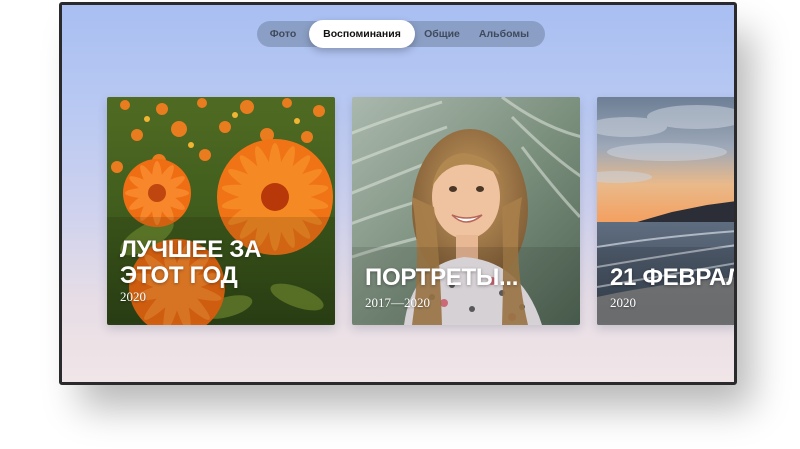 This screenshot has width=800, height=449. I want to click on memory-years: 2017—2020, so click(397, 302).